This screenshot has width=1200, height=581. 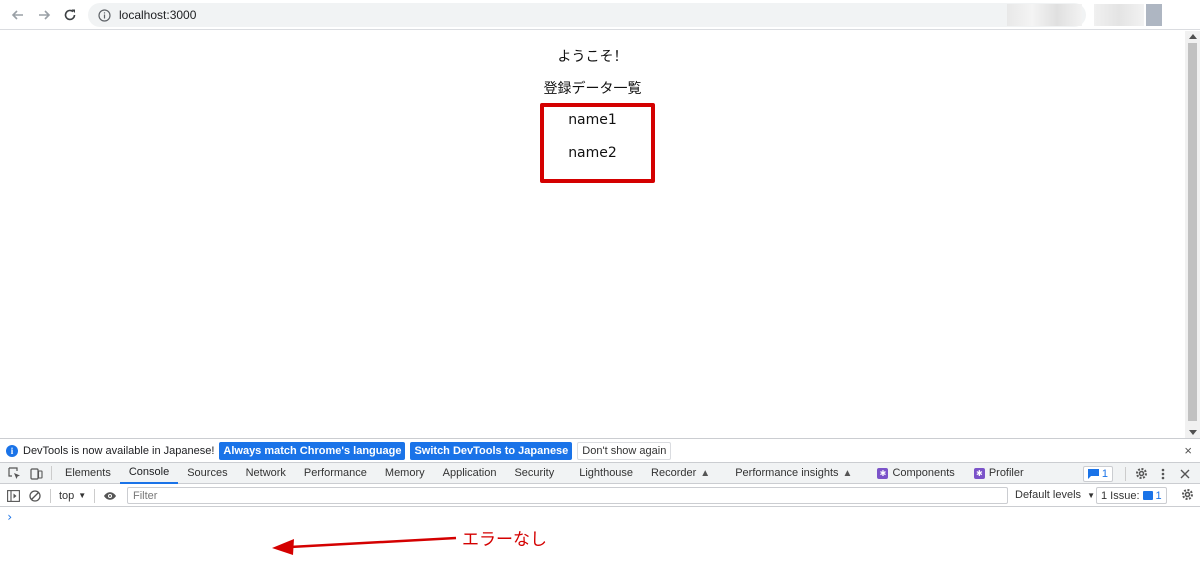 I want to click on browser-toolbar: localhost:3000, so click(x=600, y=15).